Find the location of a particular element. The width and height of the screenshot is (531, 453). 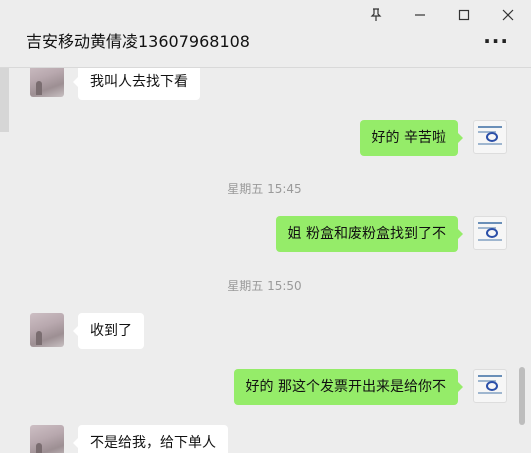

pin-icon is located at coordinates (376, 15).